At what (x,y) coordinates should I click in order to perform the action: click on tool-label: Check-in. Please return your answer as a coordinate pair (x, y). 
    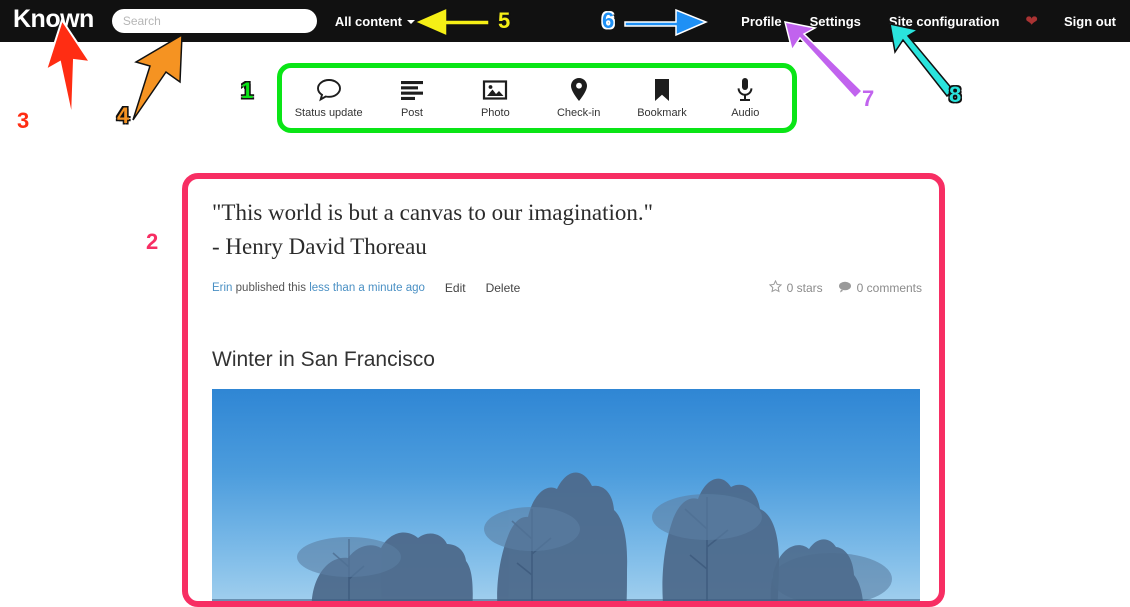
    Looking at the image, I should click on (578, 112).